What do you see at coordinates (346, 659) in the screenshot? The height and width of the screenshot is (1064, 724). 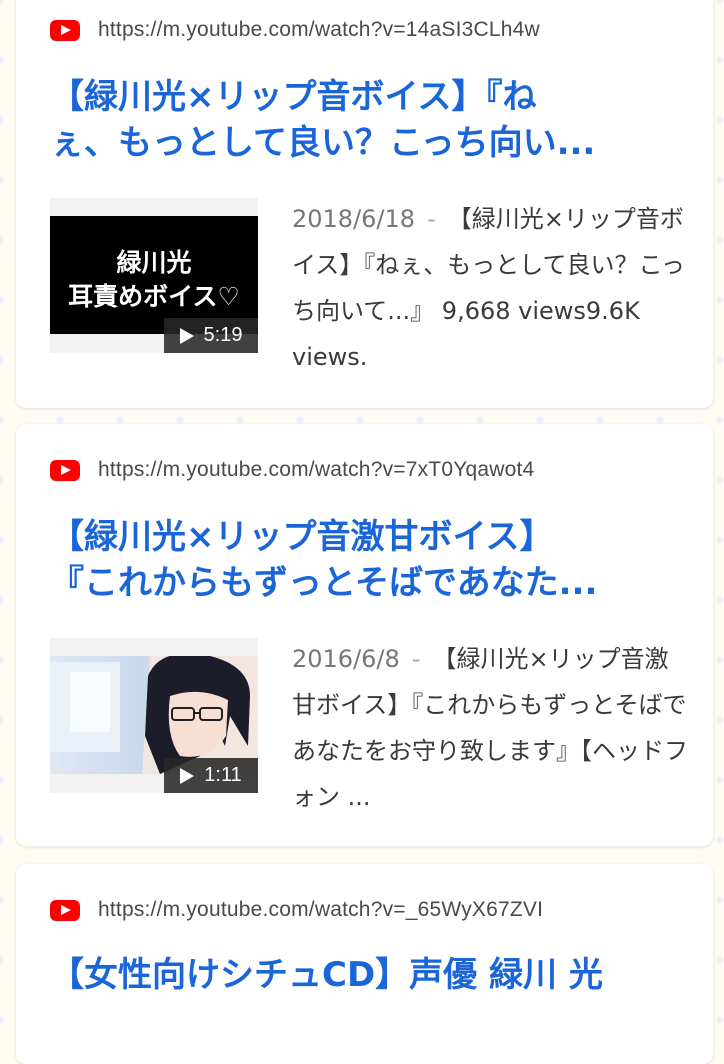 I see `result-date: 2016/6/8` at bounding box center [346, 659].